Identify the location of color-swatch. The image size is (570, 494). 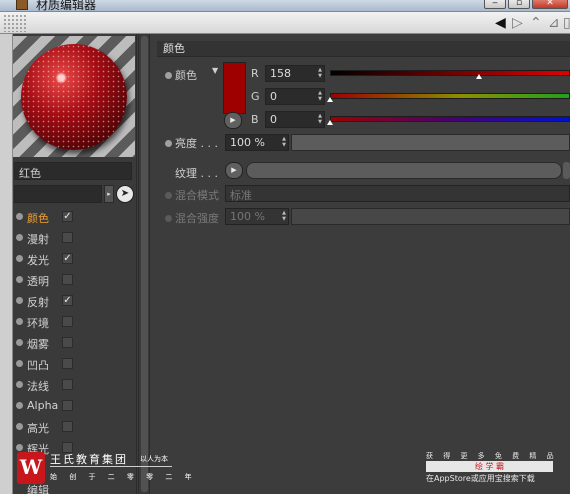
(234, 88).